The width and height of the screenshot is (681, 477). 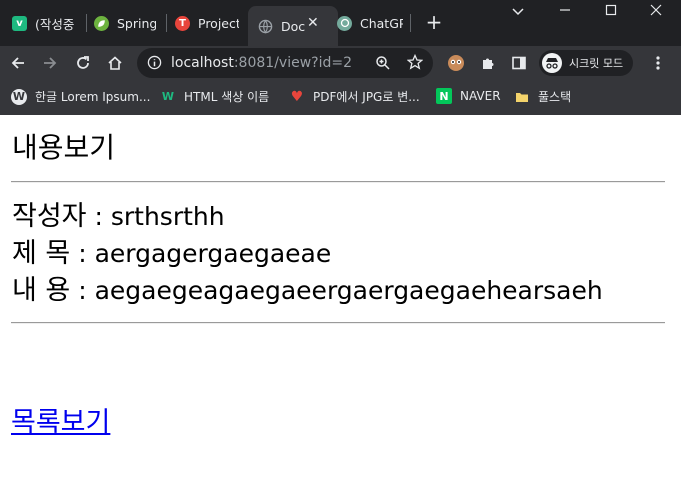 What do you see at coordinates (344, 23) in the screenshot?
I see `chatgpt-icon` at bounding box center [344, 23].